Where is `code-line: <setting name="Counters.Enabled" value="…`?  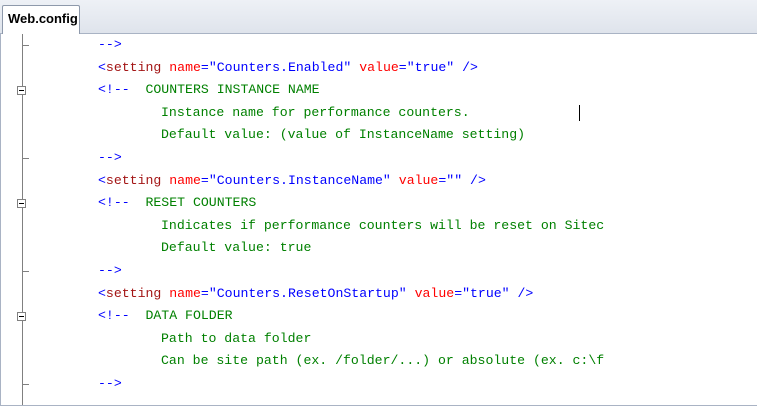 code-line: <setting name="Counters.Enabled" value="… is located at coordinates (378, 68).